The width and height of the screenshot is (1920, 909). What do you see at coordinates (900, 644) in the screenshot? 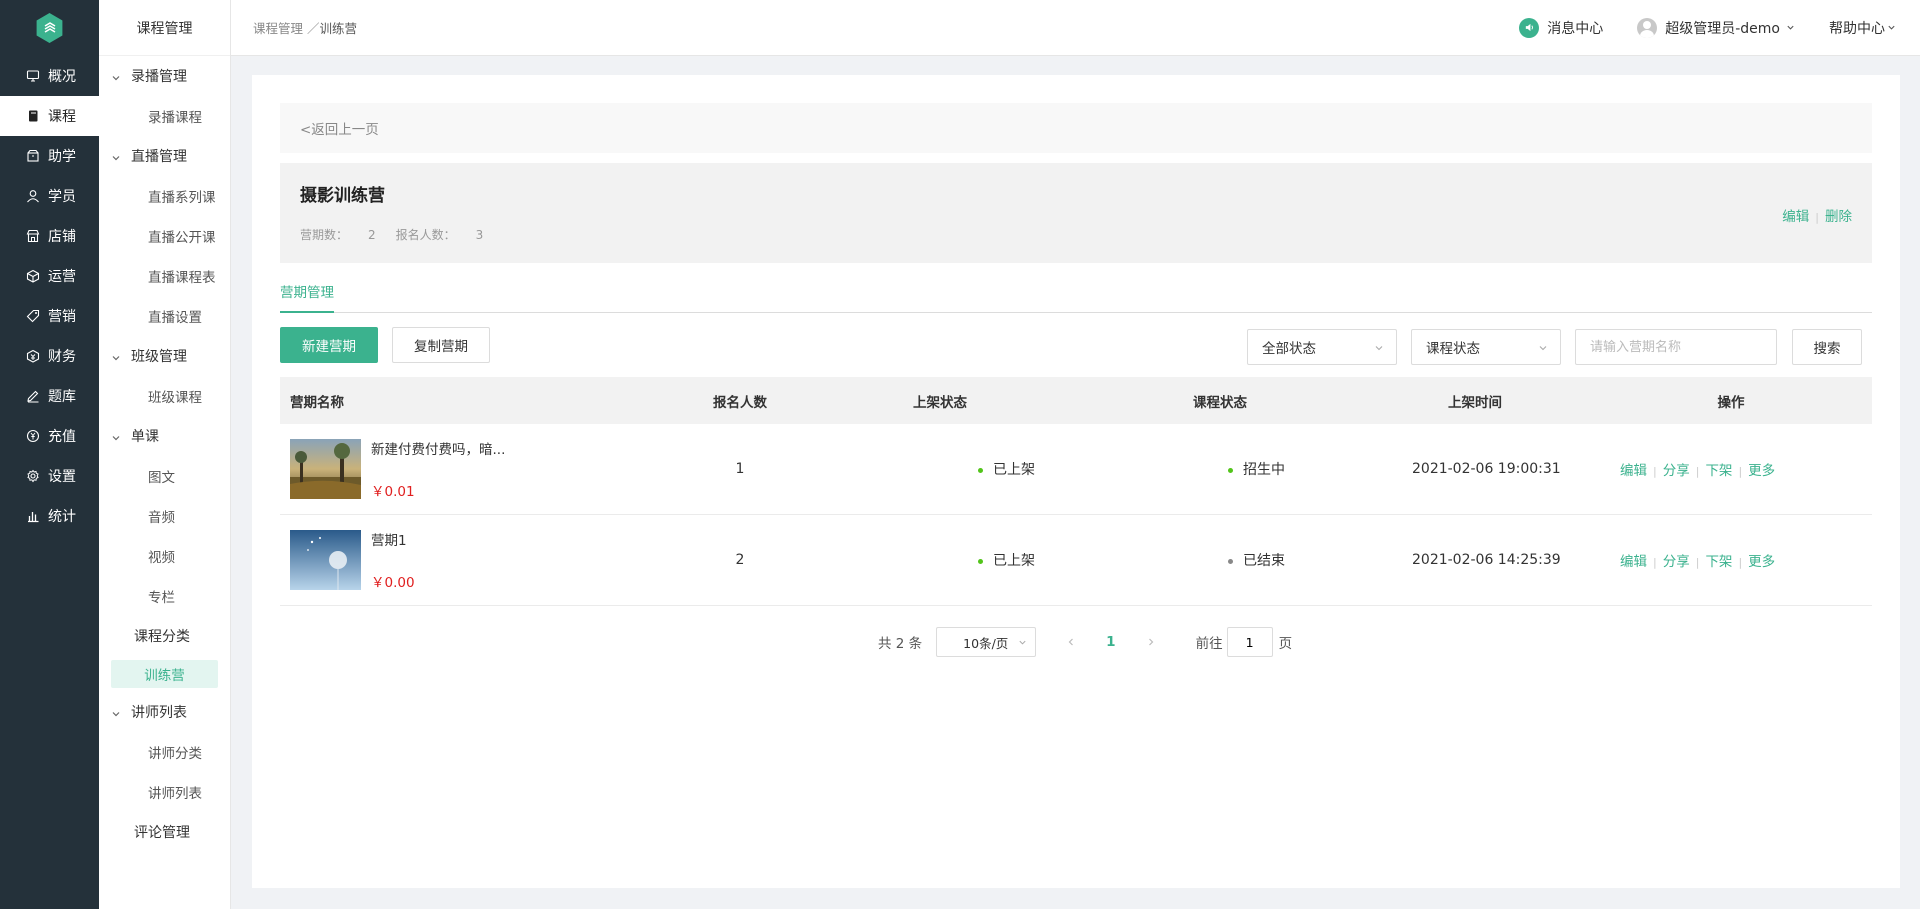
I see `pagination-total: 共 2 条` at bounding box center [900, 644].